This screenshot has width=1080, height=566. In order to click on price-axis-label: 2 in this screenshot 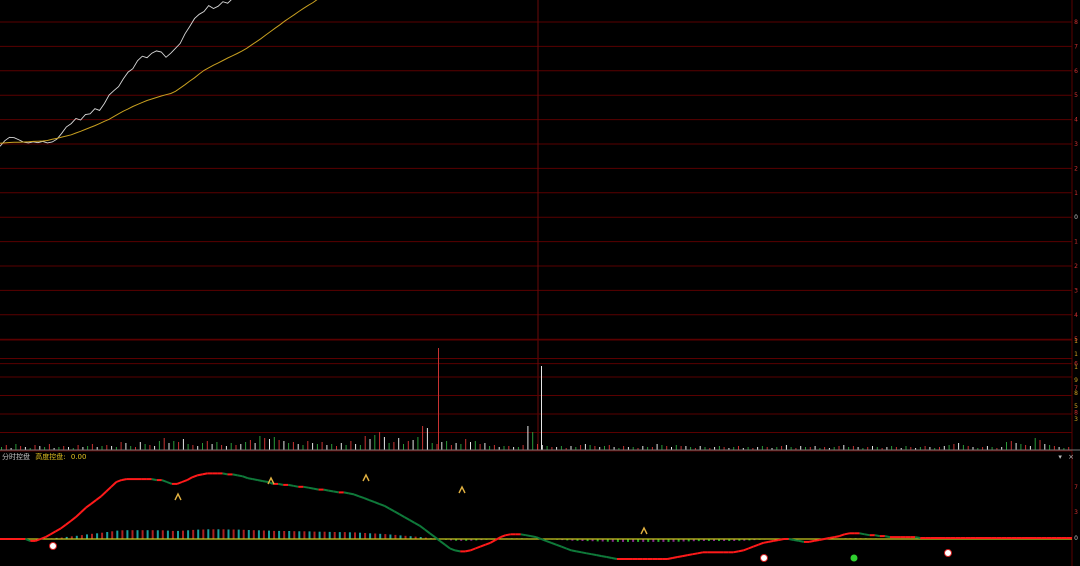, I will do `click(1076, 266)`.